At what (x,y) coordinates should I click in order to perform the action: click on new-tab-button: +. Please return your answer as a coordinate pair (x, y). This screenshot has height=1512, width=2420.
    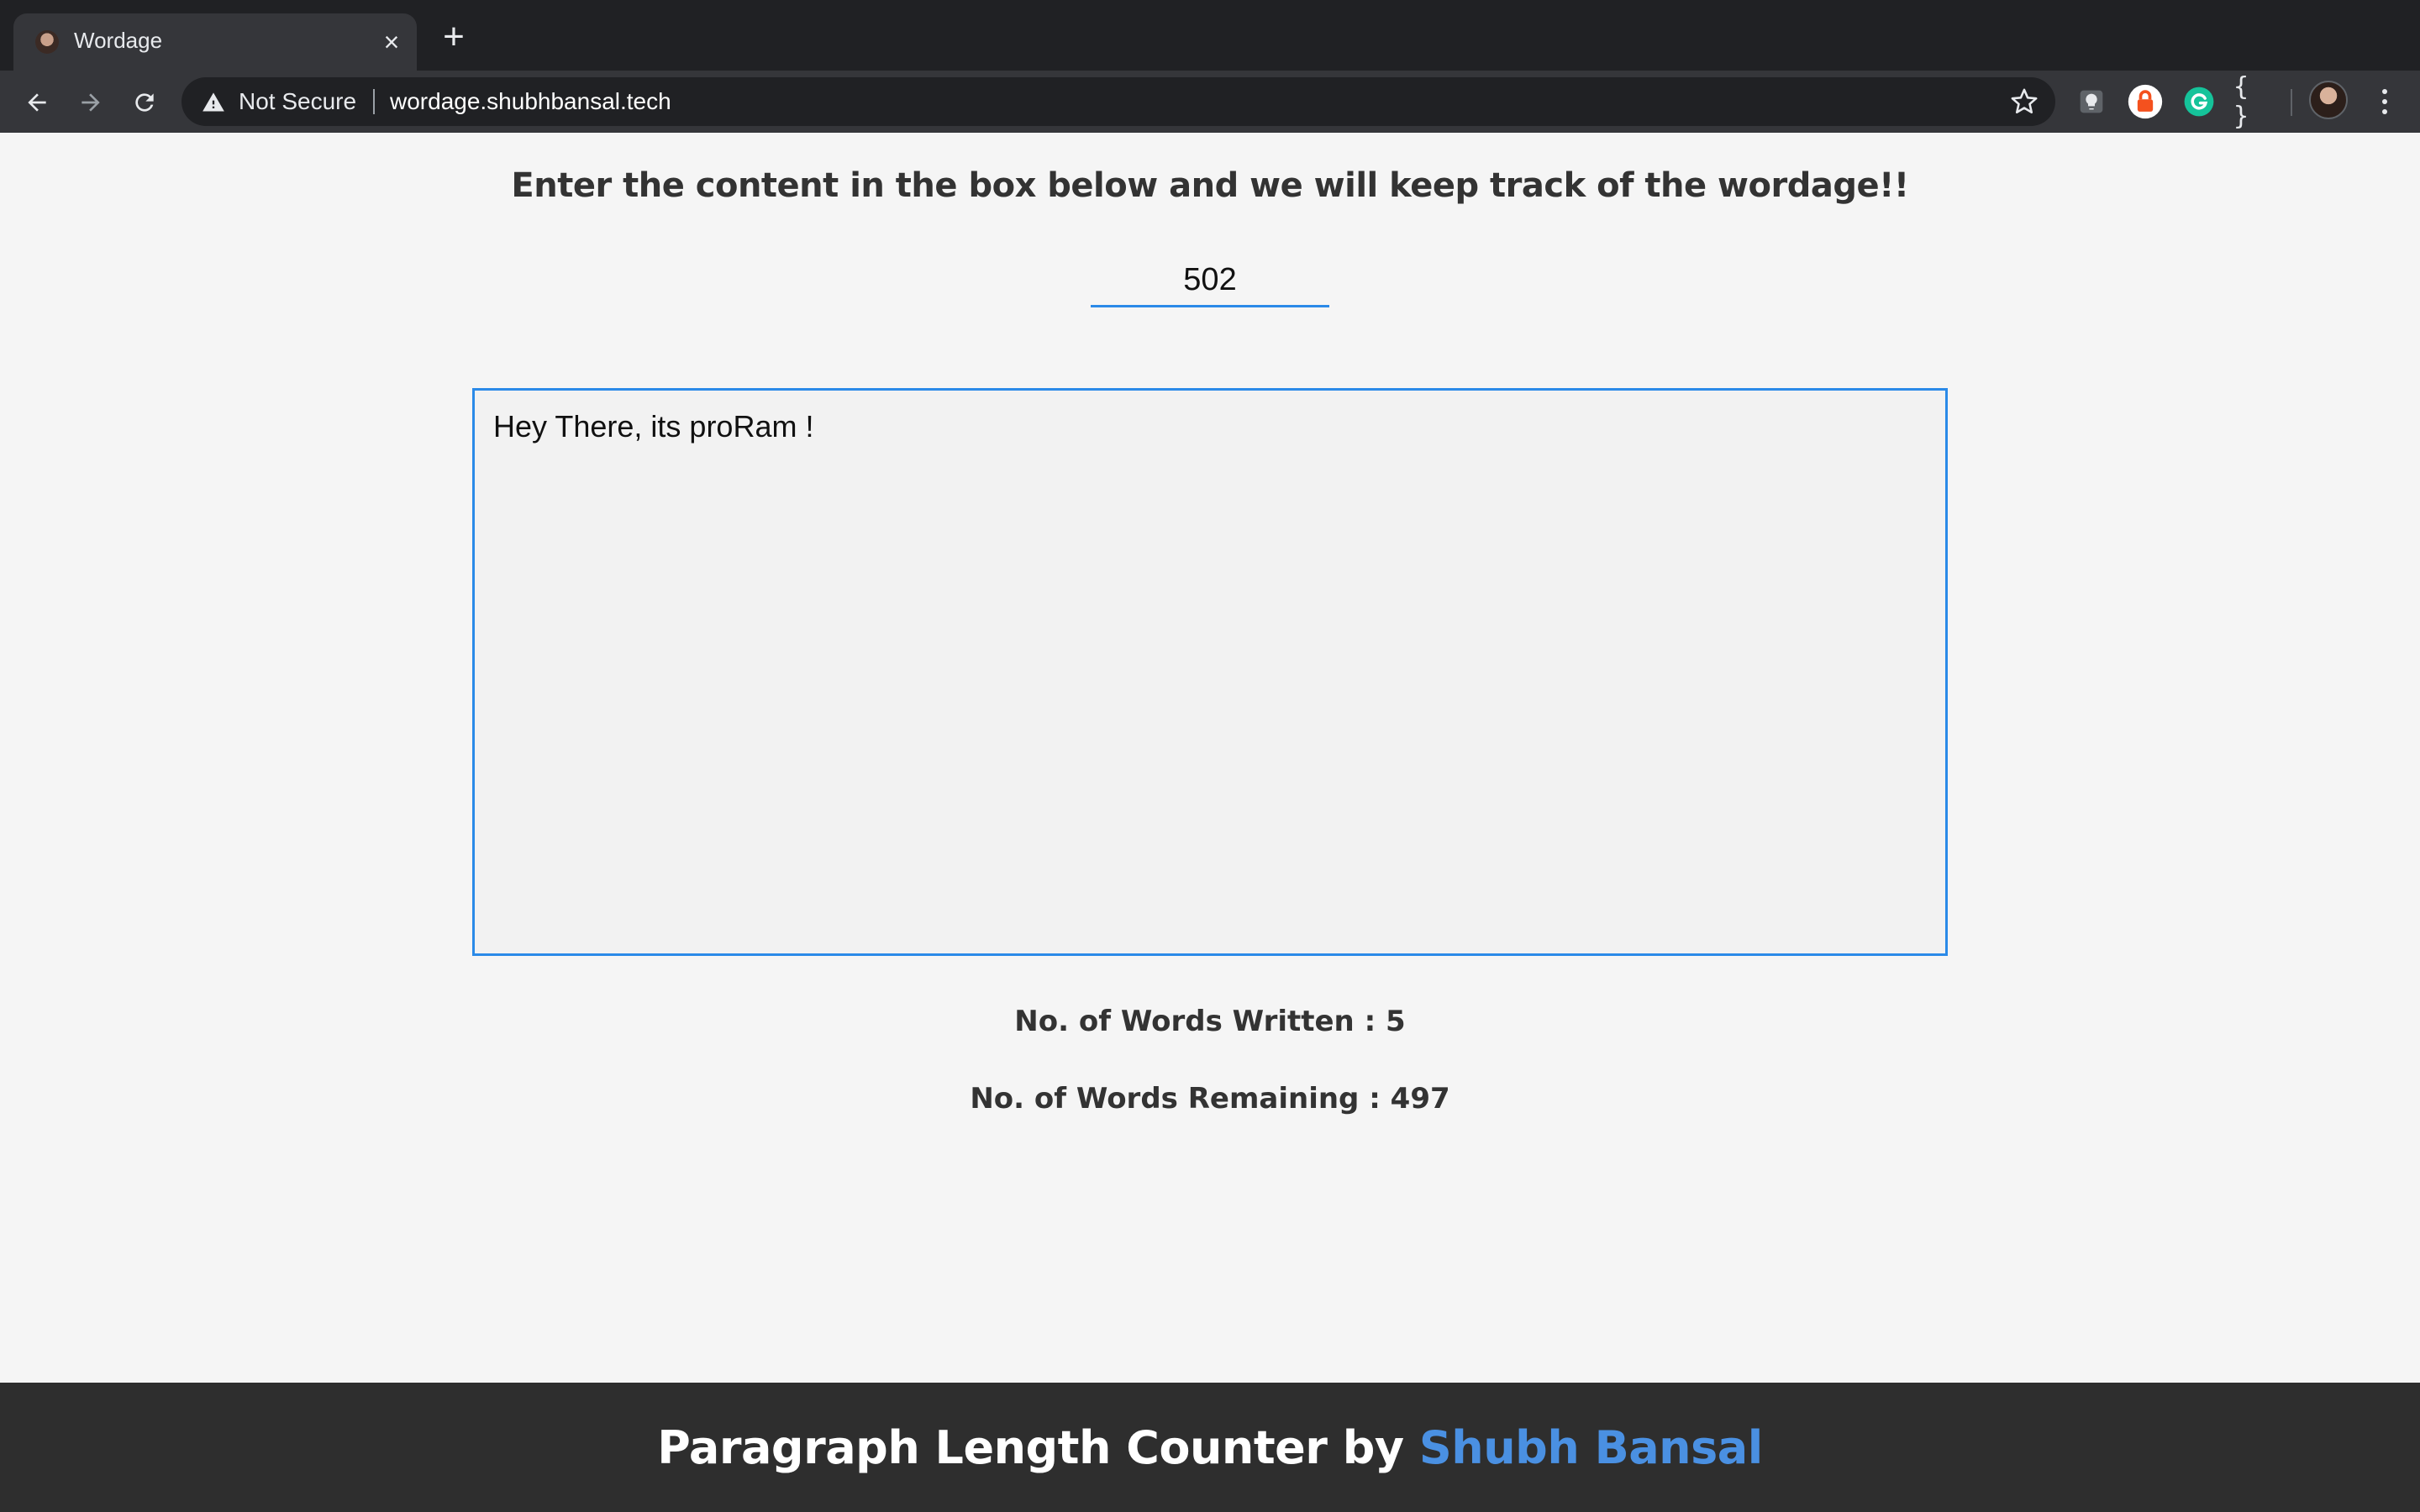
    Looking at the image, I should click on (454, 36).